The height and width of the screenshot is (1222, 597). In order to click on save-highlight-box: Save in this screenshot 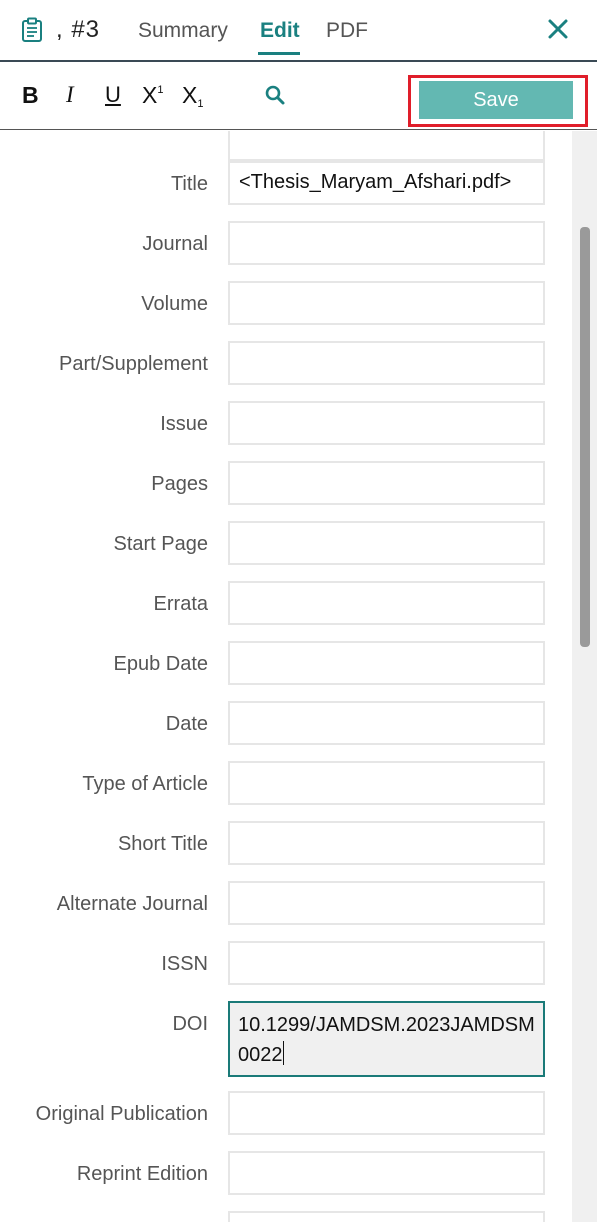, I will do `click(498, 101)`.